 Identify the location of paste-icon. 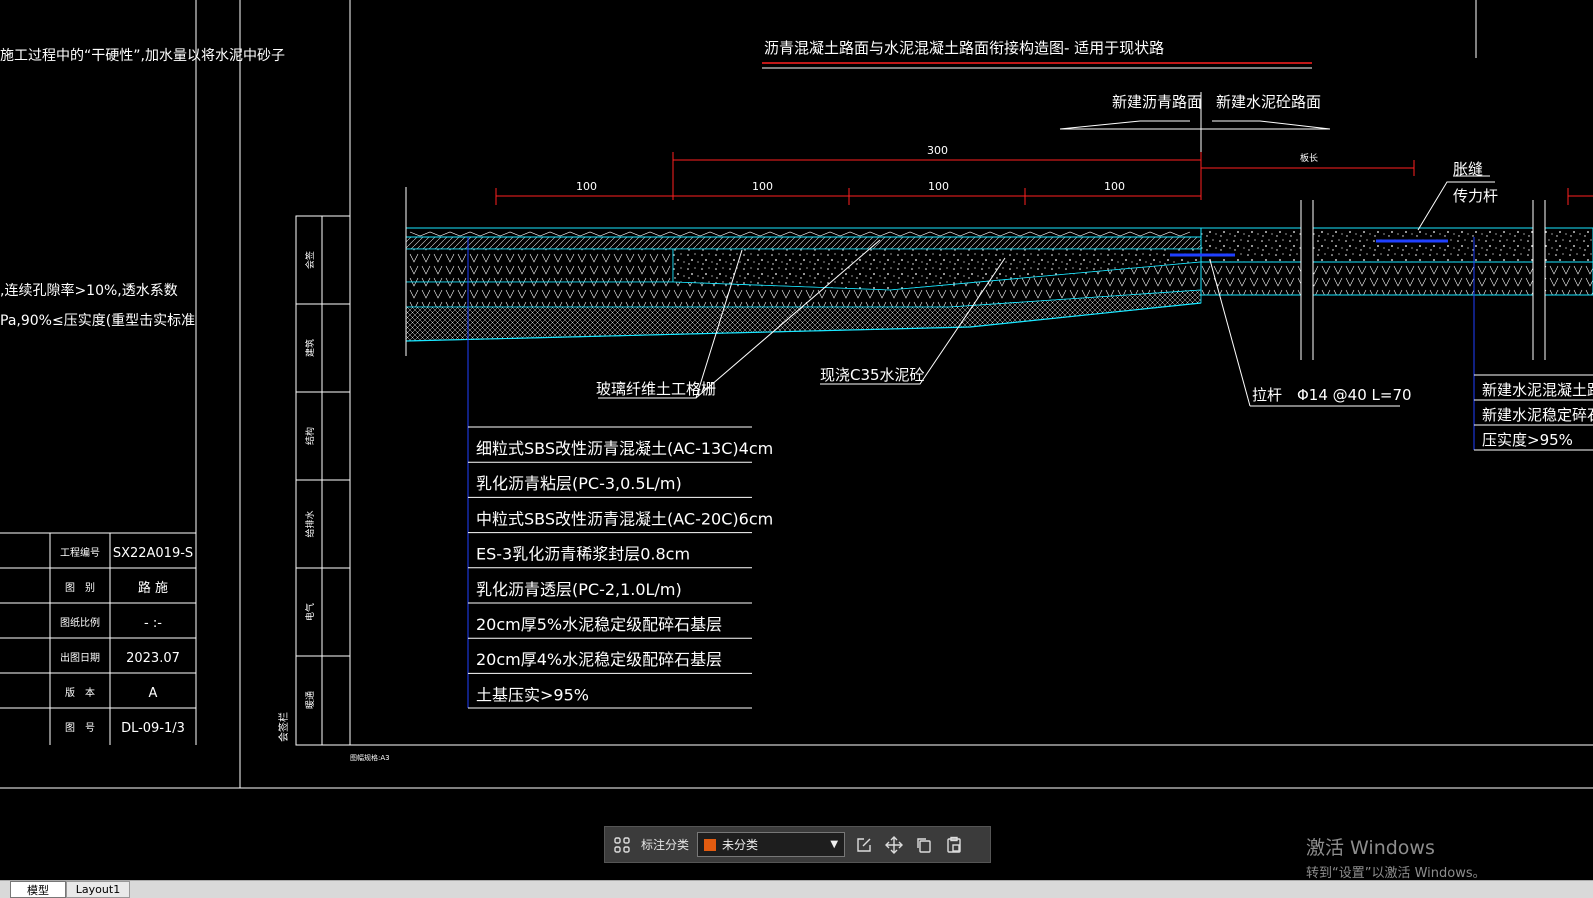
(954, 845).